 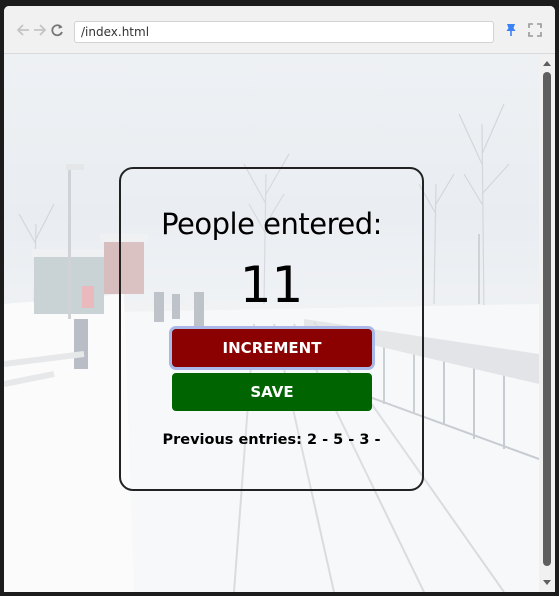 I want to click on address-text: /index.html, so click(x=115, y=32).